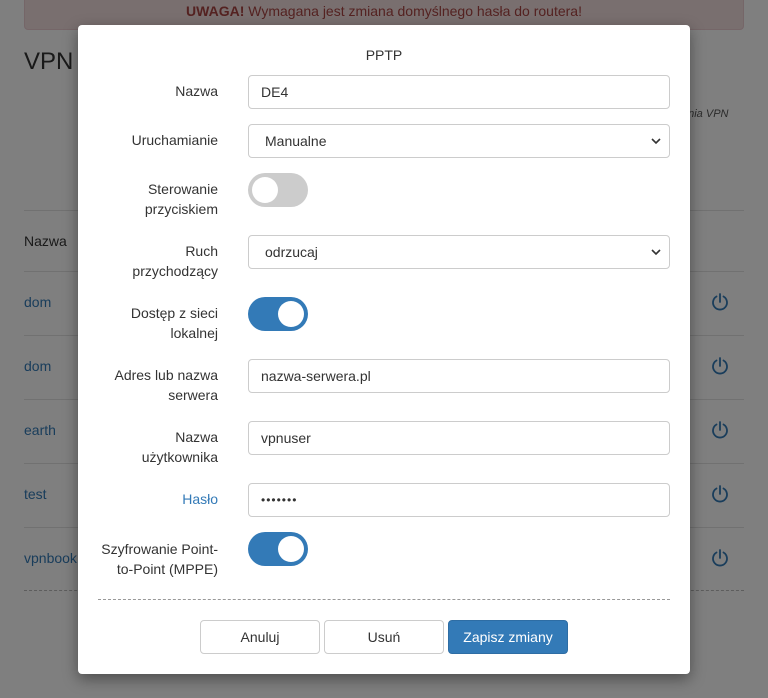 This screenshot has width=768, height=698. I want to click on button-control-label-line2: przyciskiem, so click(181, 209).